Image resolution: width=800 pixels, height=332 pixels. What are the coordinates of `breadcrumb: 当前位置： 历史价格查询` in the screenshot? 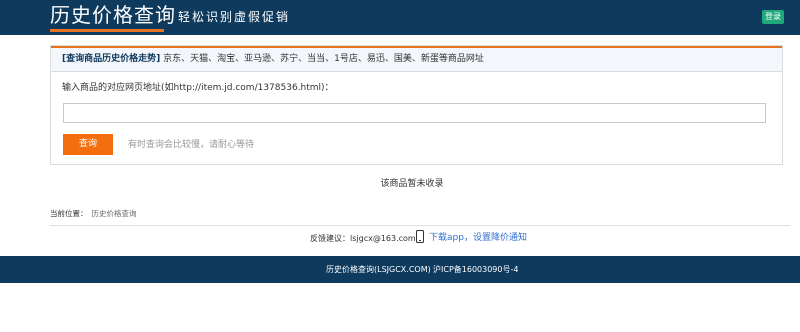 It's located at (93, 214).